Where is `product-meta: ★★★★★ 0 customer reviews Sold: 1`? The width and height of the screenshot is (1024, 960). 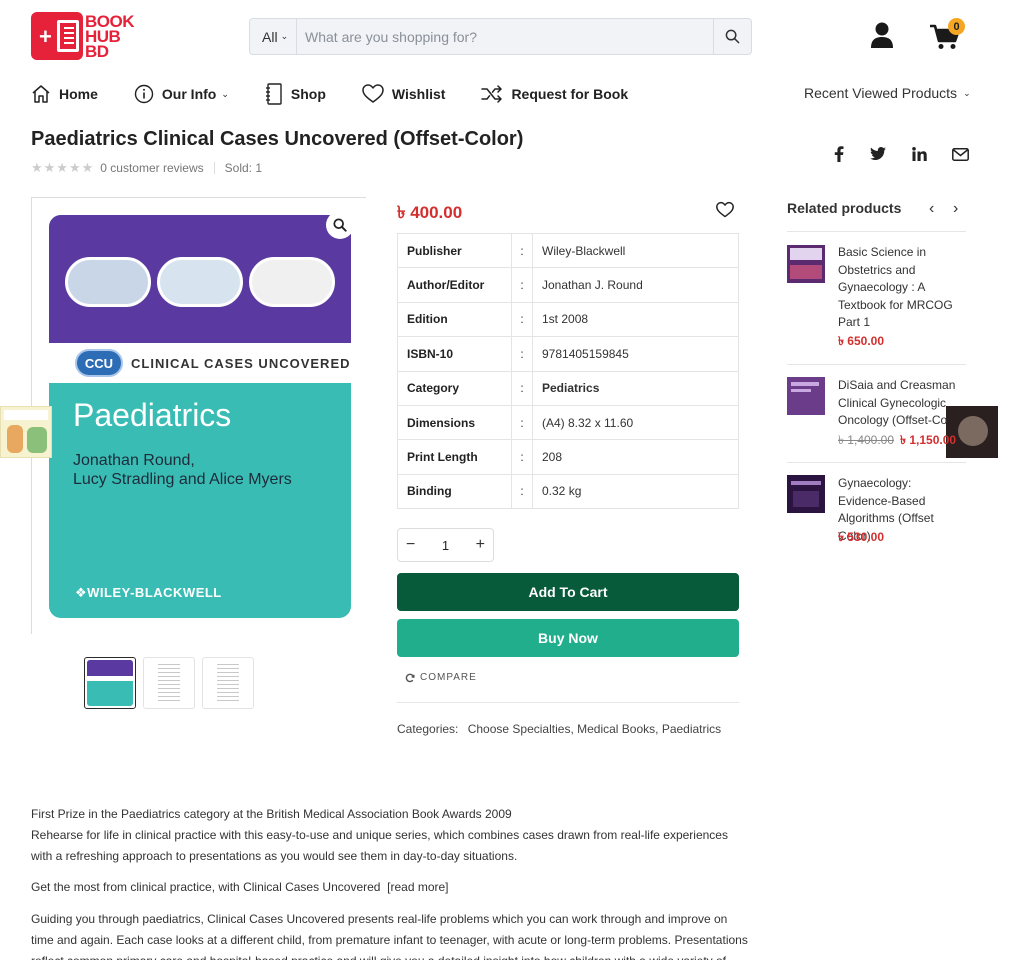
product-meta: ★★★★★ 0 customer reviews Sold: 1 is located at coordinates (146, 168).